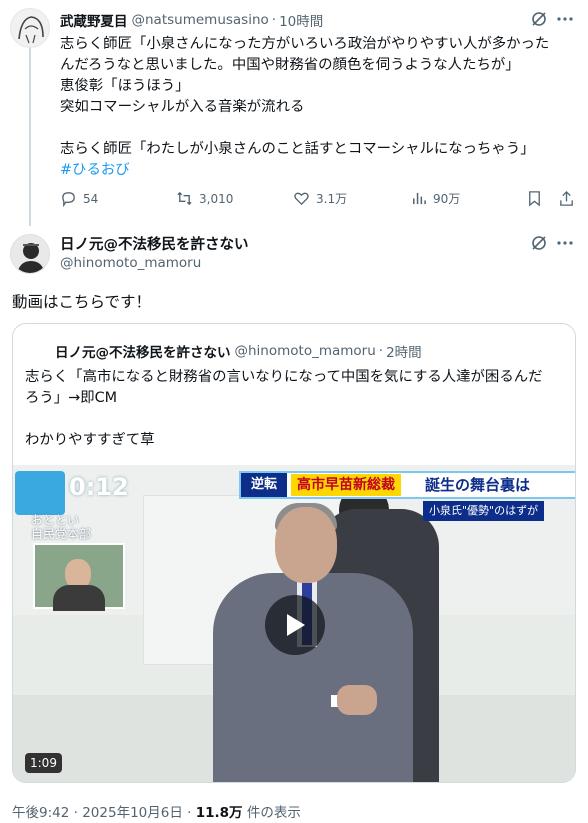 This screenshot has width=588, height=823. What do you see at coordinates (219, 813) in the screenshot?
I see `view-count: 11.8万` at bounding box center [219, 813].